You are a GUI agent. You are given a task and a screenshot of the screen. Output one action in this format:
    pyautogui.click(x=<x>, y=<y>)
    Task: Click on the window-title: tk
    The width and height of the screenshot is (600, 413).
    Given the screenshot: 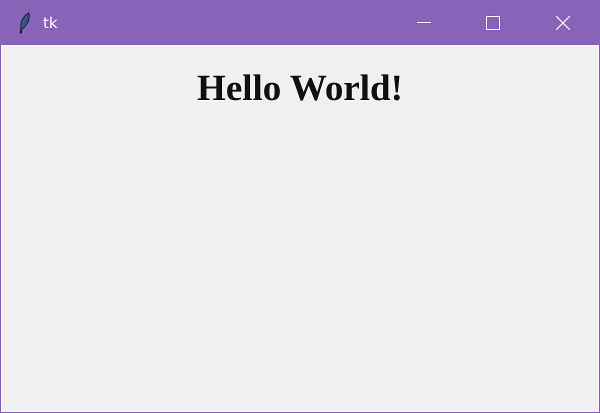 What is the action you would take?
    pyautogui.click(x=50, y=23)
    